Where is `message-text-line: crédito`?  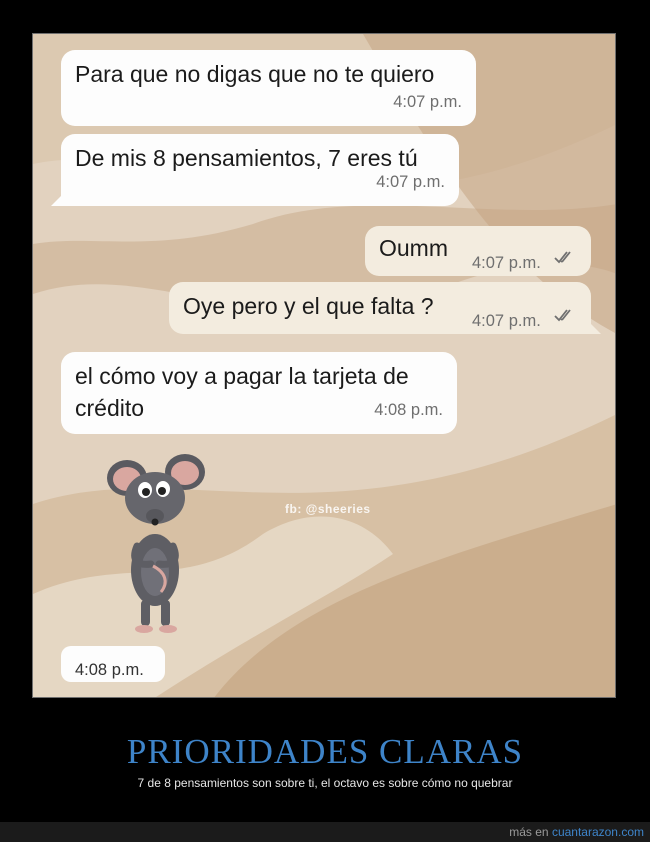
message-text-line: crédito is located at coordinates (110, 408).